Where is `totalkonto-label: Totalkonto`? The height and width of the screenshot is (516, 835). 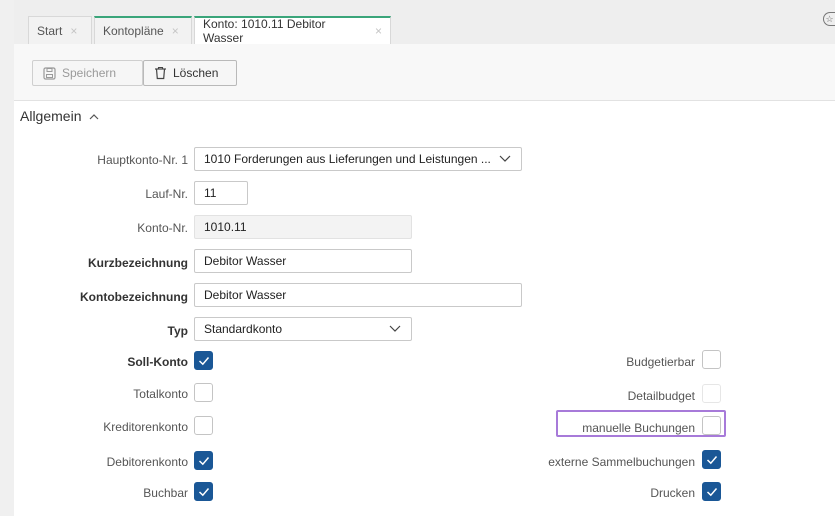 totalkonto-label: Totalkonto is located at coordinates (160, 394).